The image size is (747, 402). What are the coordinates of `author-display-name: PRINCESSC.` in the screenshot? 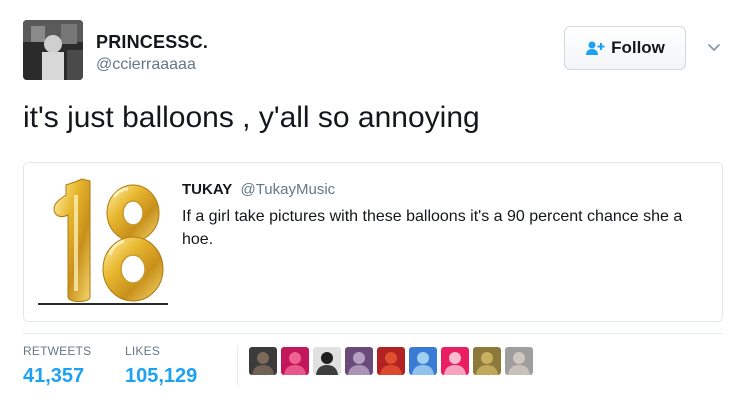 It's located at (152, 42).